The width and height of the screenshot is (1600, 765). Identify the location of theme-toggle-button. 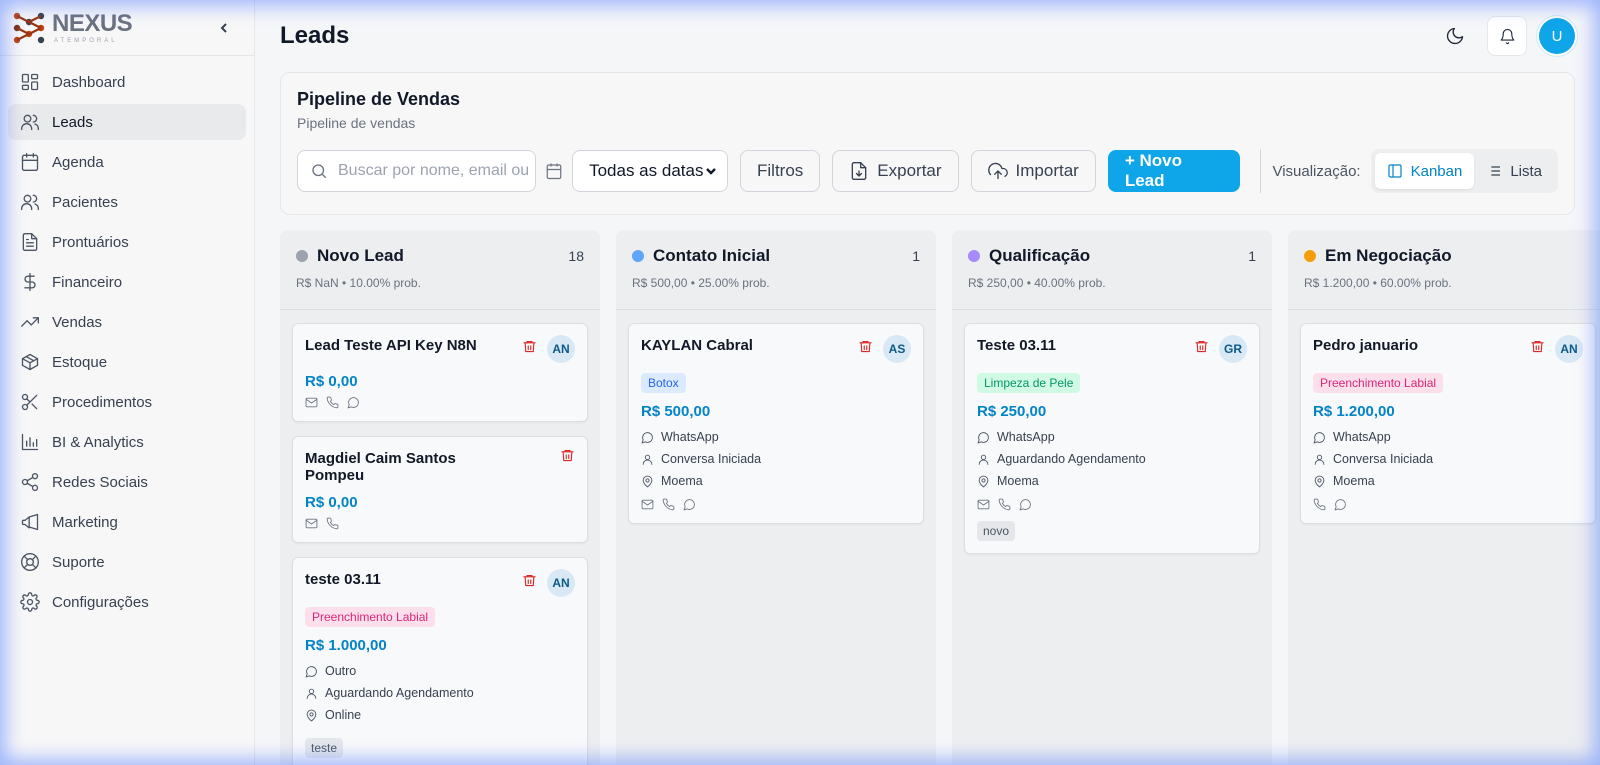
(1455, 36).